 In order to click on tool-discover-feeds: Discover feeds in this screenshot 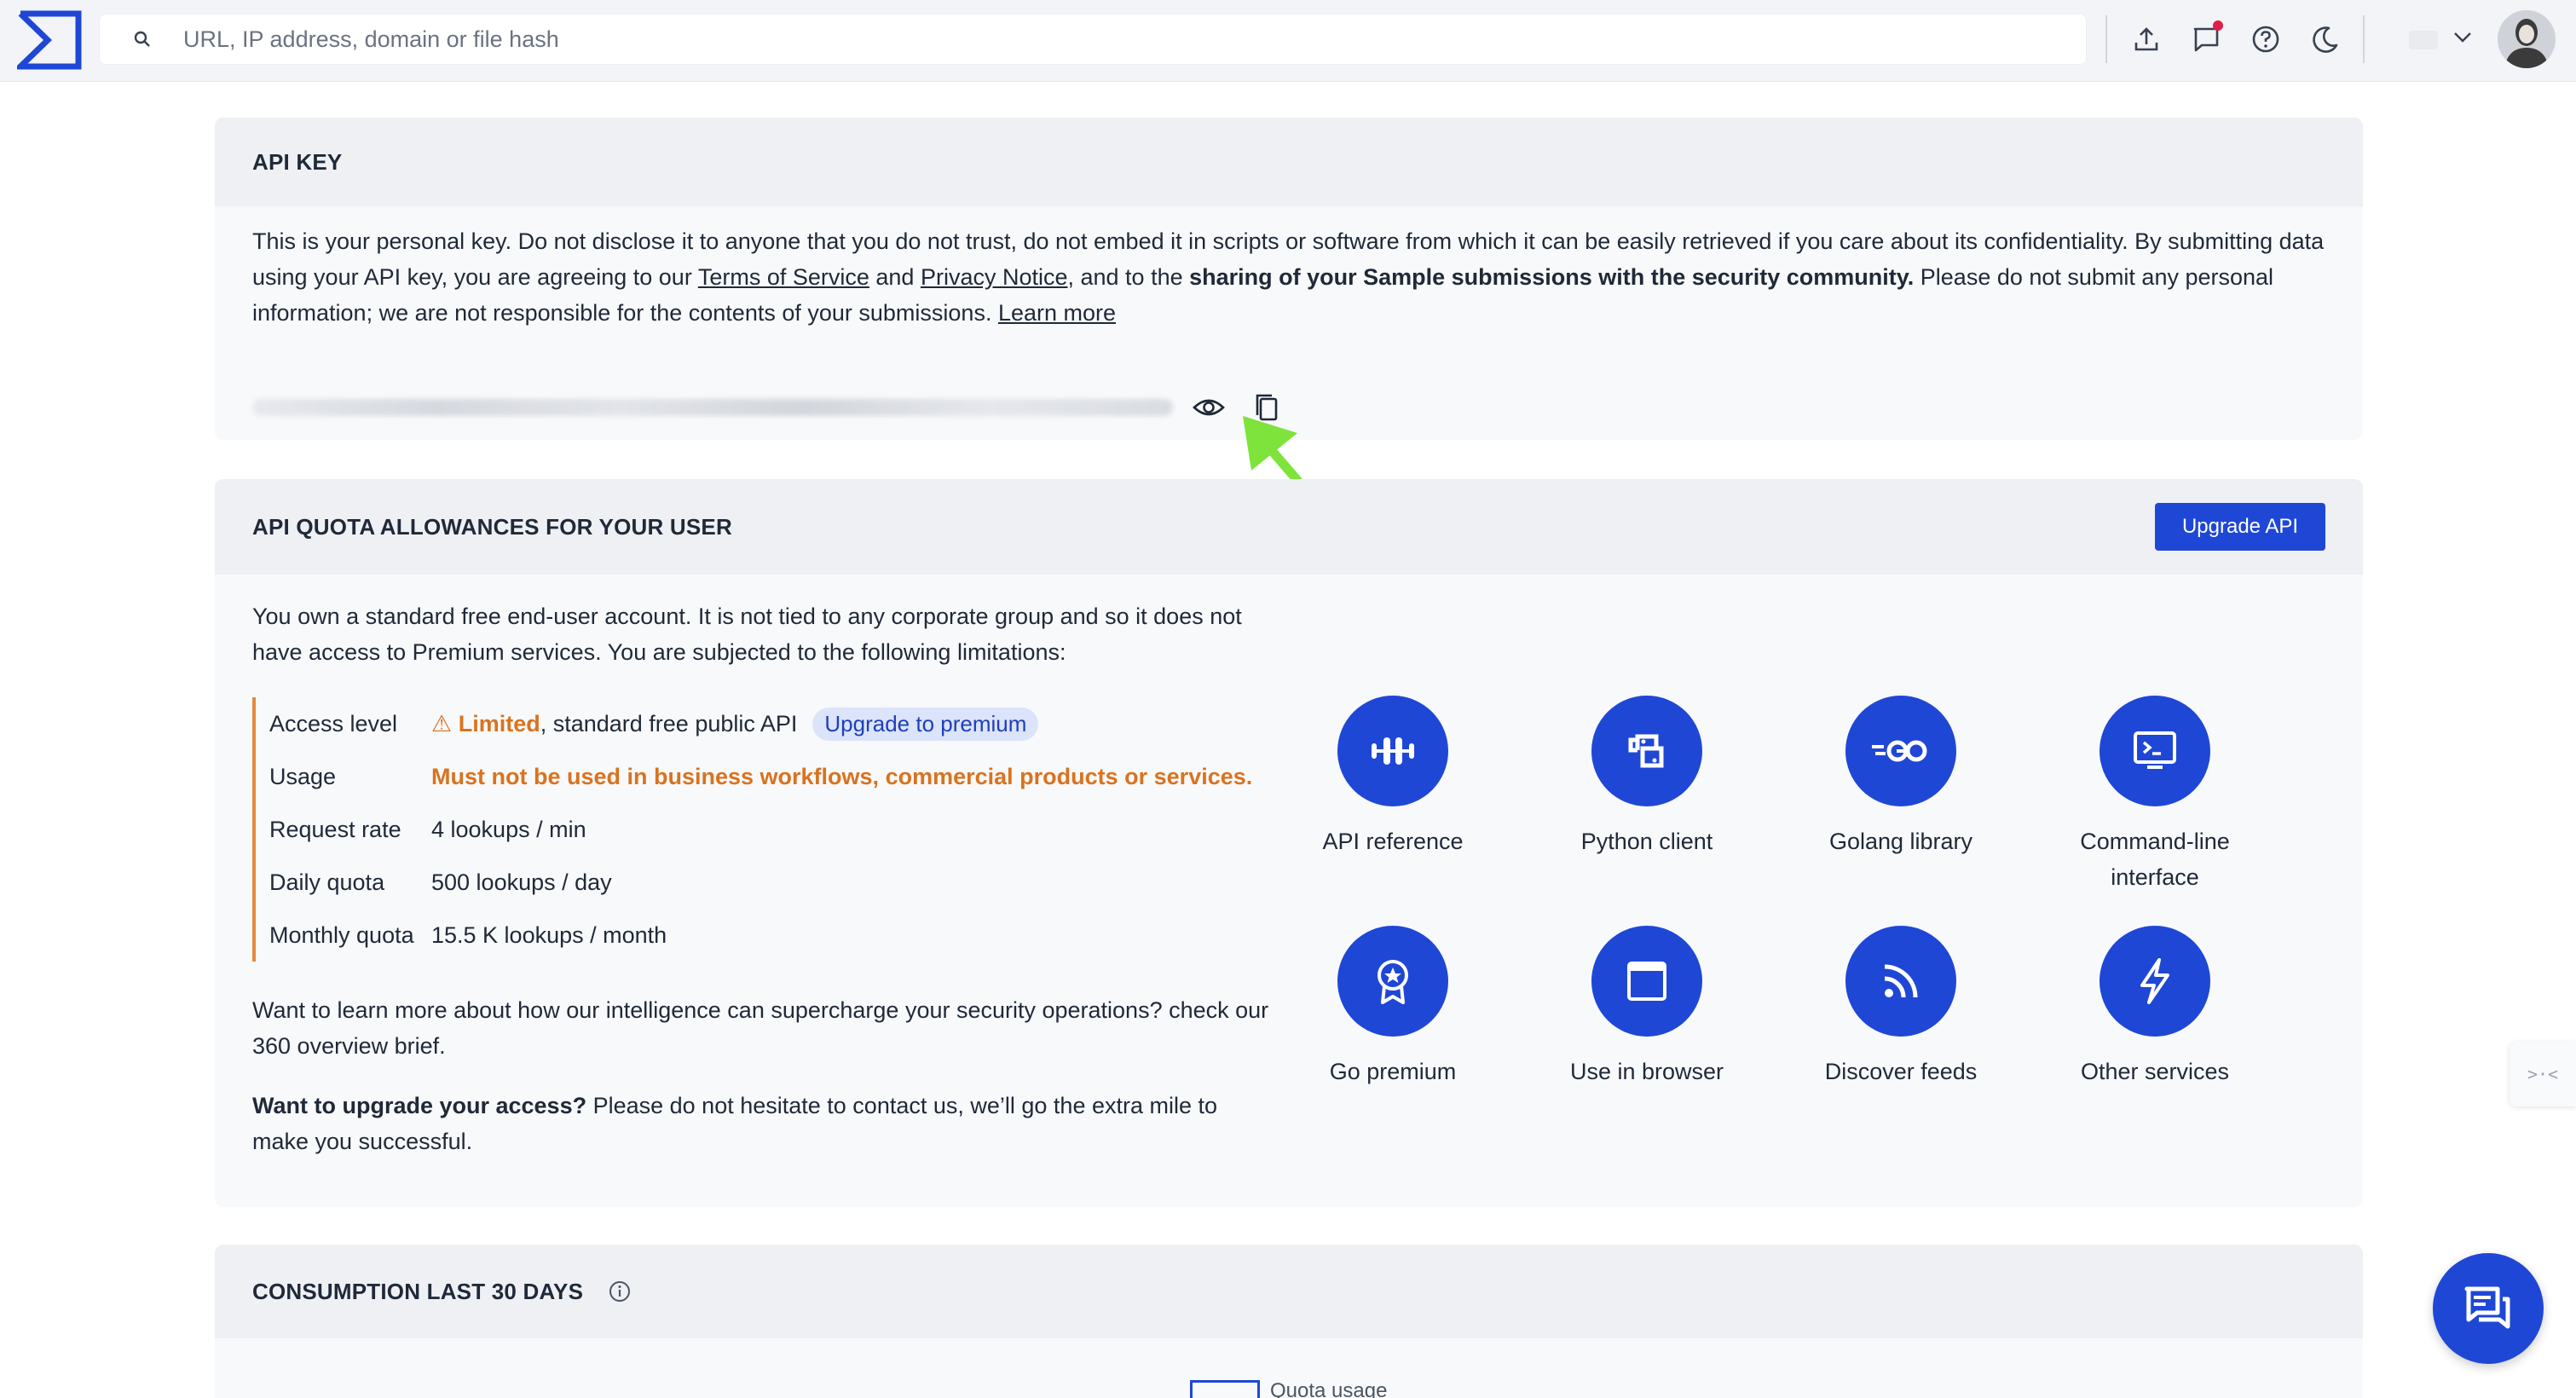, I will do `click(1901, 1008)`.